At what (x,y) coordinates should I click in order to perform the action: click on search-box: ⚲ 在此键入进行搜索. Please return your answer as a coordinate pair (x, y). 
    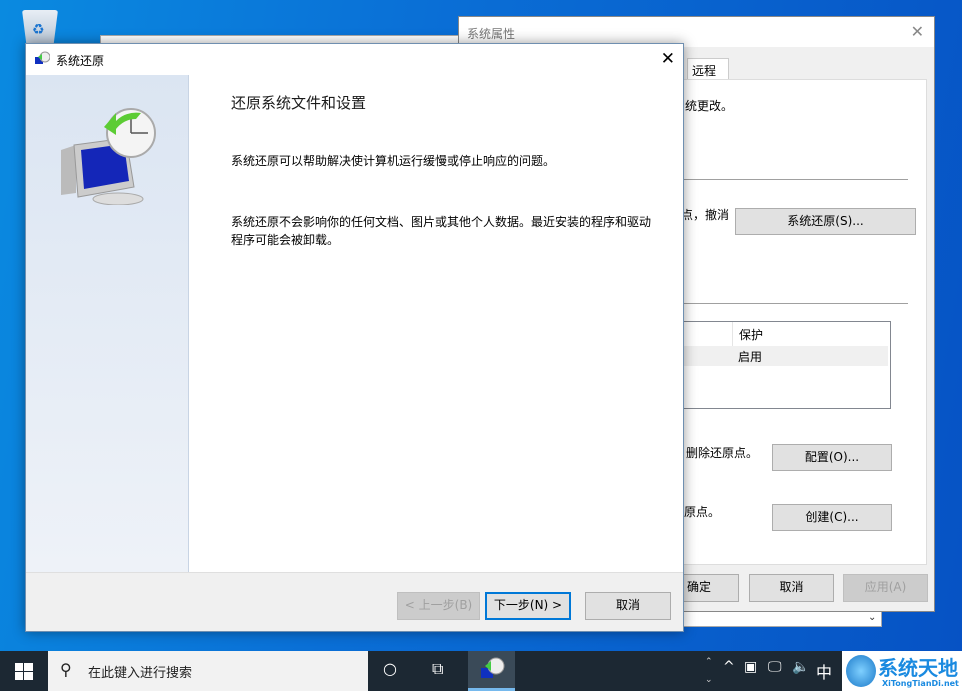
    Looking at the image, I should click on (208, 671).